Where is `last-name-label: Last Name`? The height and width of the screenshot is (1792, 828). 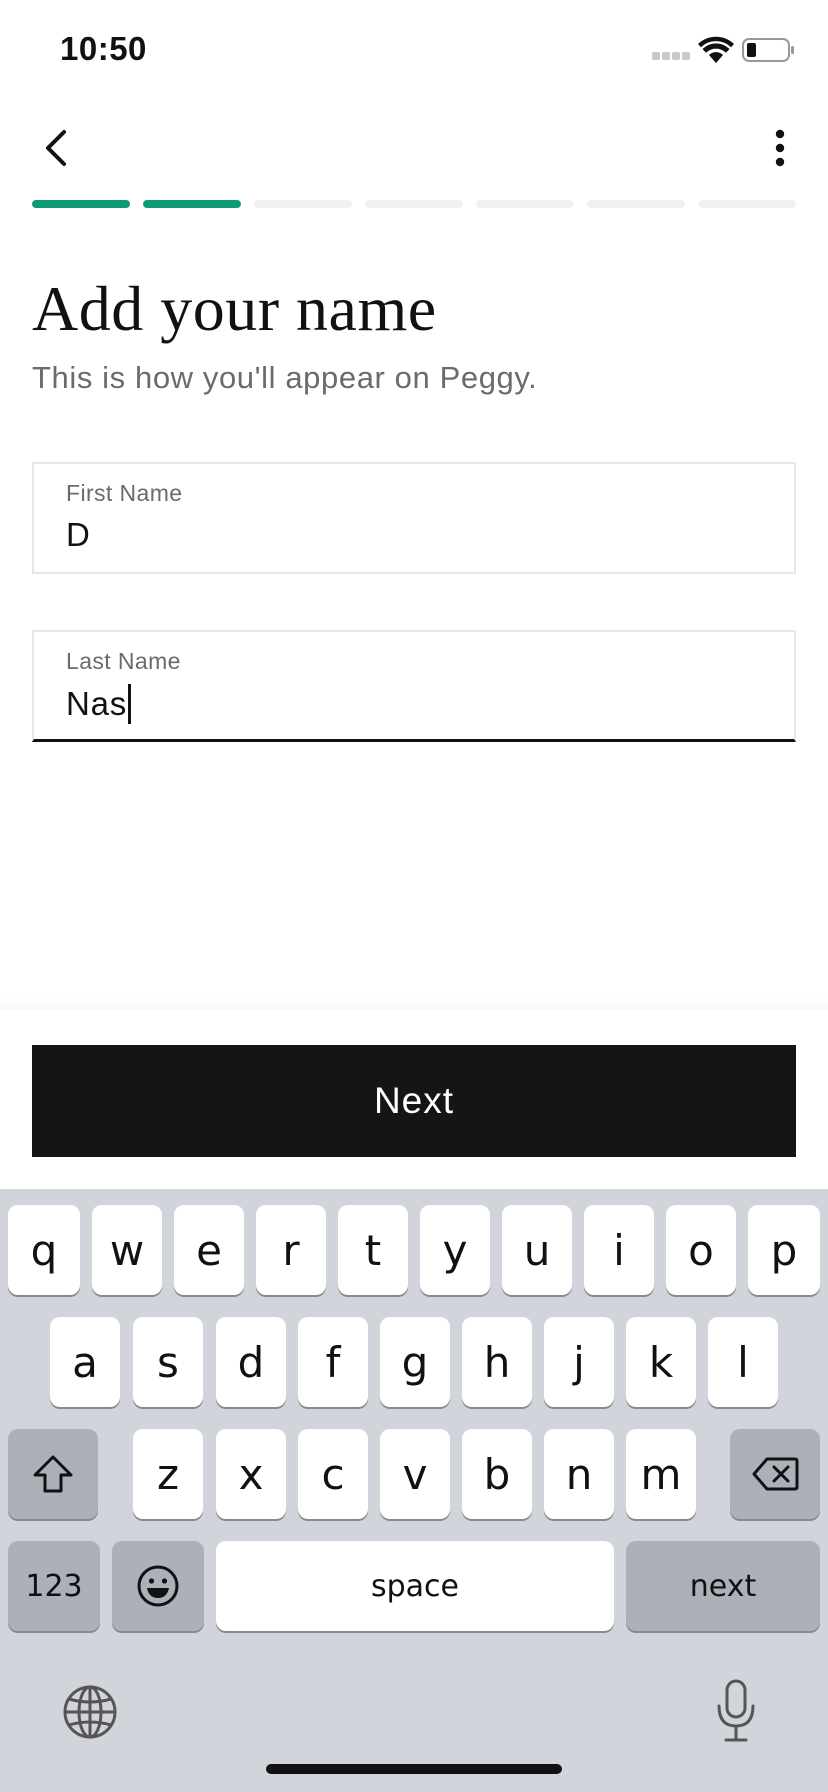 last-name-label: Last Name is located at coordinates (123, 661).